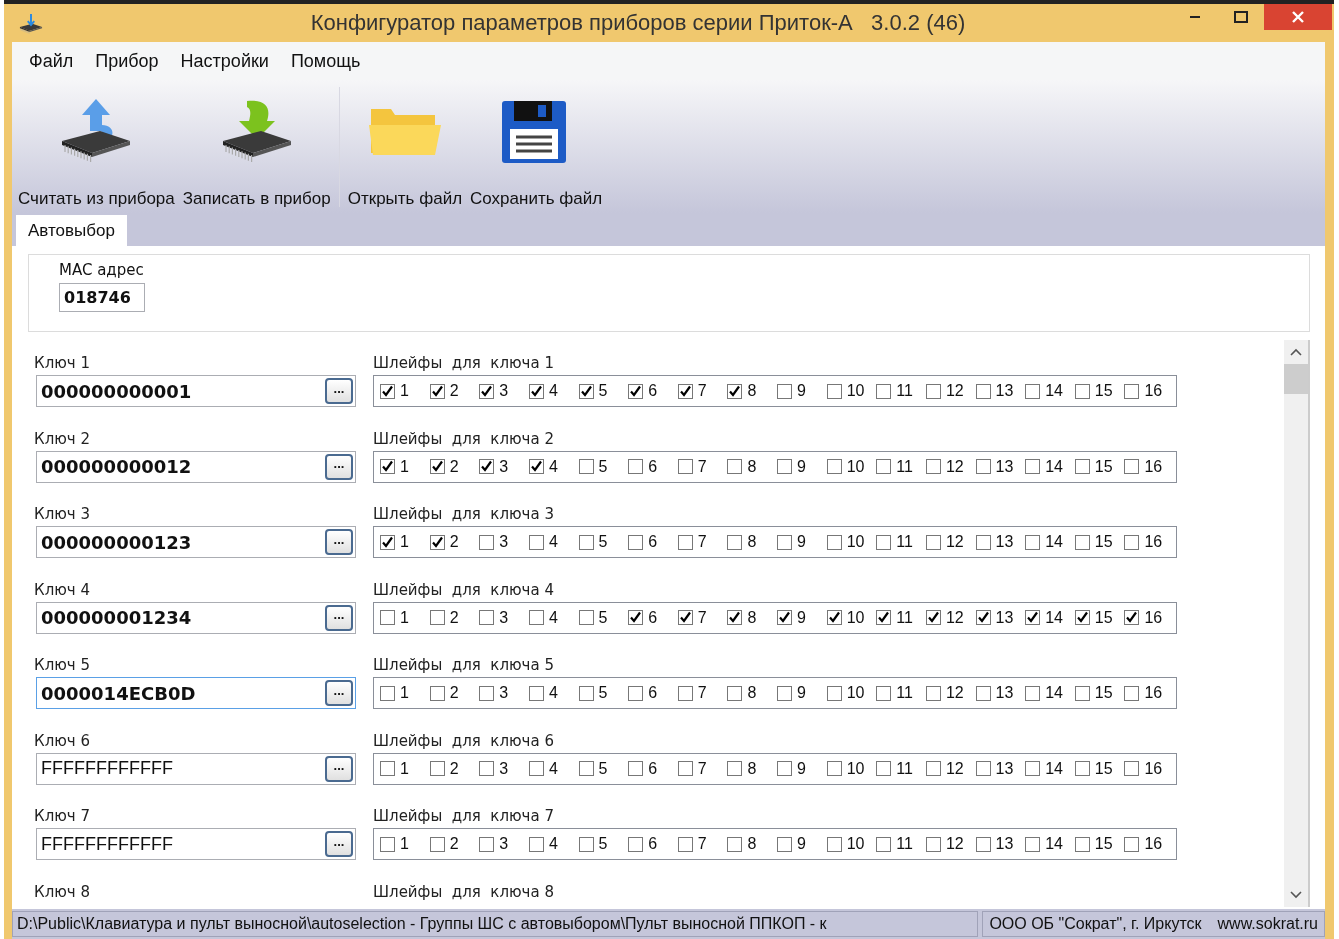 Image resolution: width=1339 pixels, height=939 pixels. I want to click on vertical-scrollbar, so click(1297, 623).